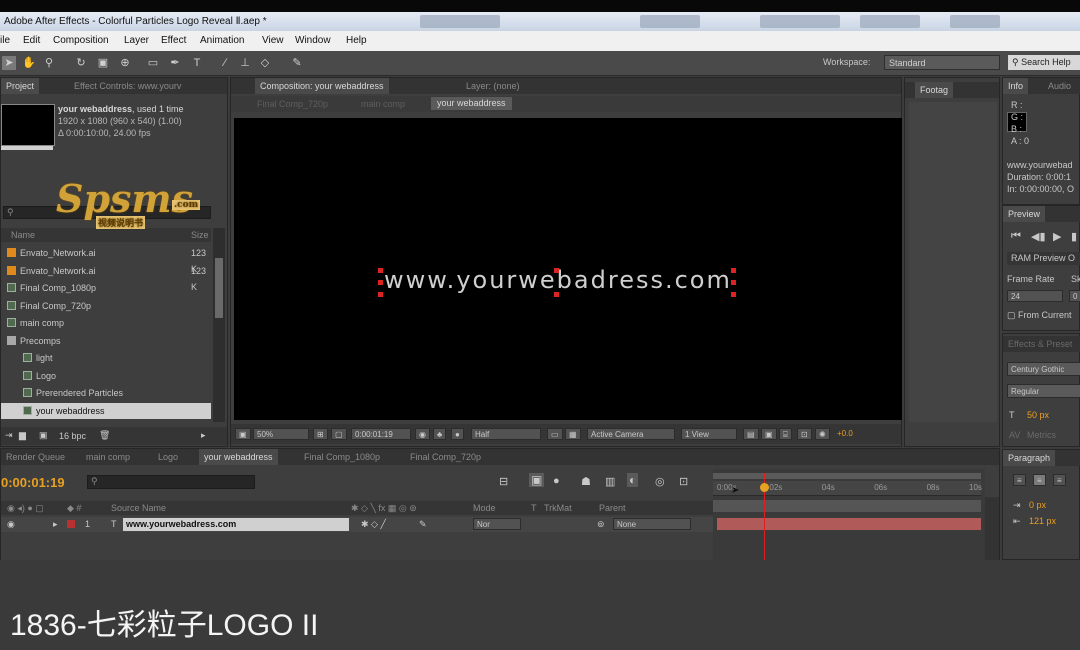  I want to click on breadcrumb-item-active: your webaddress, so click(471, 103).